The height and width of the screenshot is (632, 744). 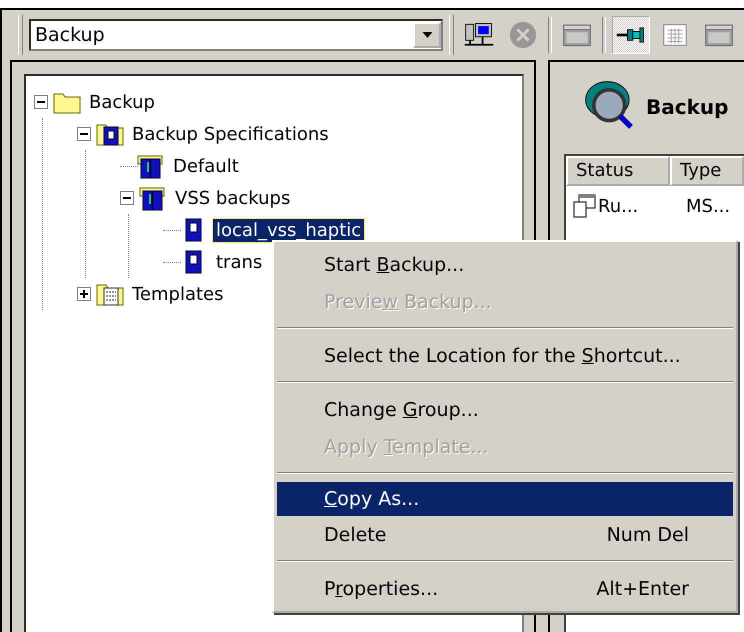 What do you see at coordinates (122, 102) in the screenshot?
I see `tree-item: Backup` at bounding box center [122, 102].